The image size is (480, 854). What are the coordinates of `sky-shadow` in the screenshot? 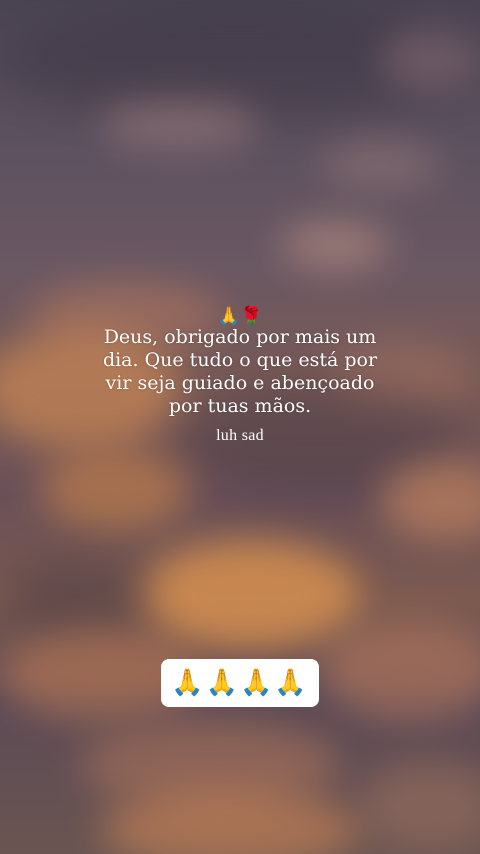 It's located at (75, 600).